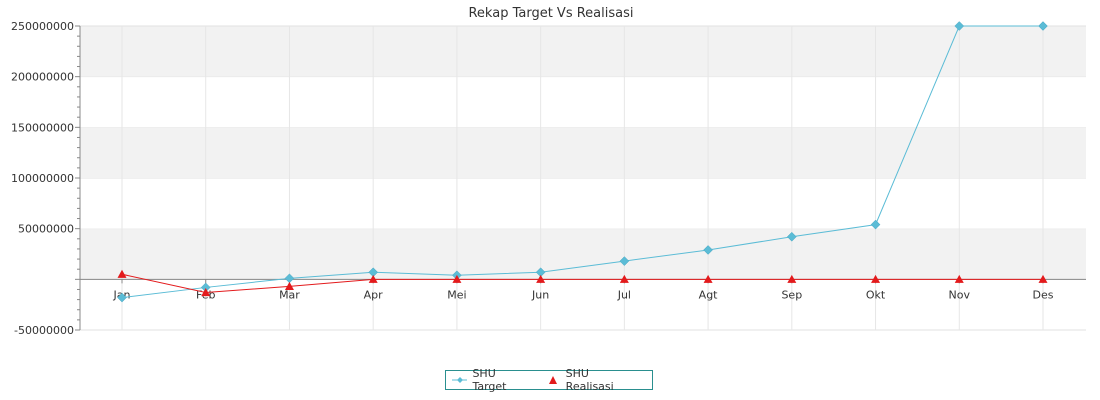  Describe the element at coordinates (876, 294) in the screenshot. I see `x-tick-label: Okt` at that location.